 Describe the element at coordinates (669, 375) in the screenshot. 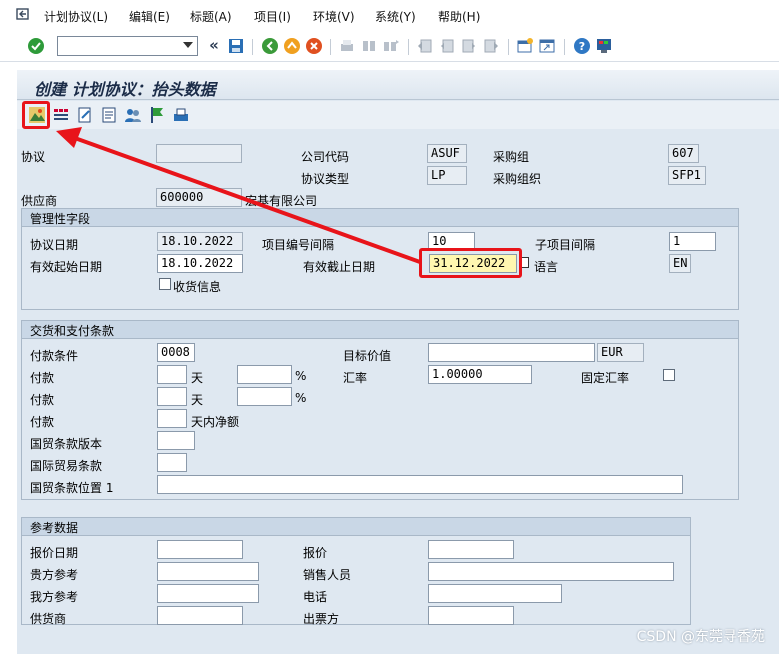

I see `fixed-rate-checkbox` at that location.